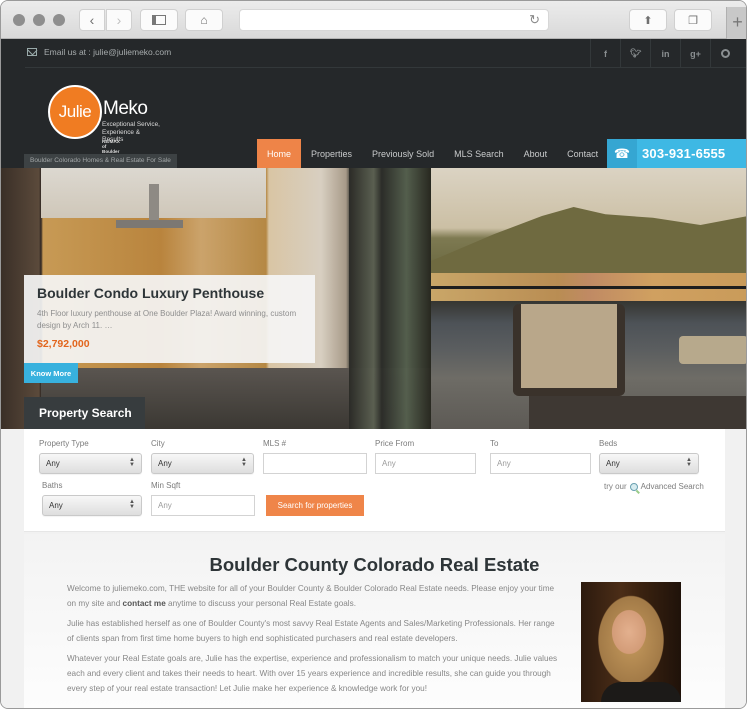 The image size is (747, 709). Describe the element at coordinates (90, 463) in the screenshot. I see `property-type-select: Any ▲ ▼` at that location.